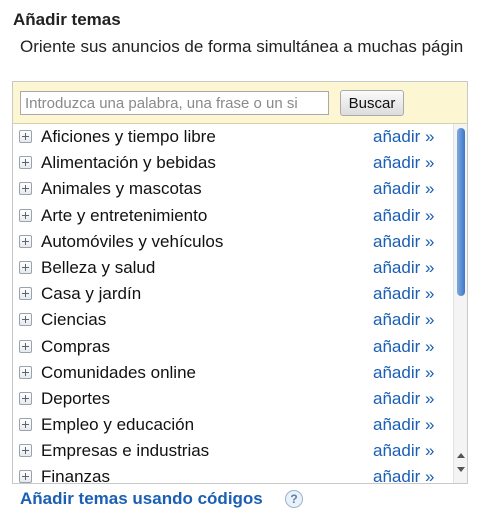 The width and height of the screenshot is (480, 526). I want to click on list-item: Finanzas añadir », so click(233, 473).